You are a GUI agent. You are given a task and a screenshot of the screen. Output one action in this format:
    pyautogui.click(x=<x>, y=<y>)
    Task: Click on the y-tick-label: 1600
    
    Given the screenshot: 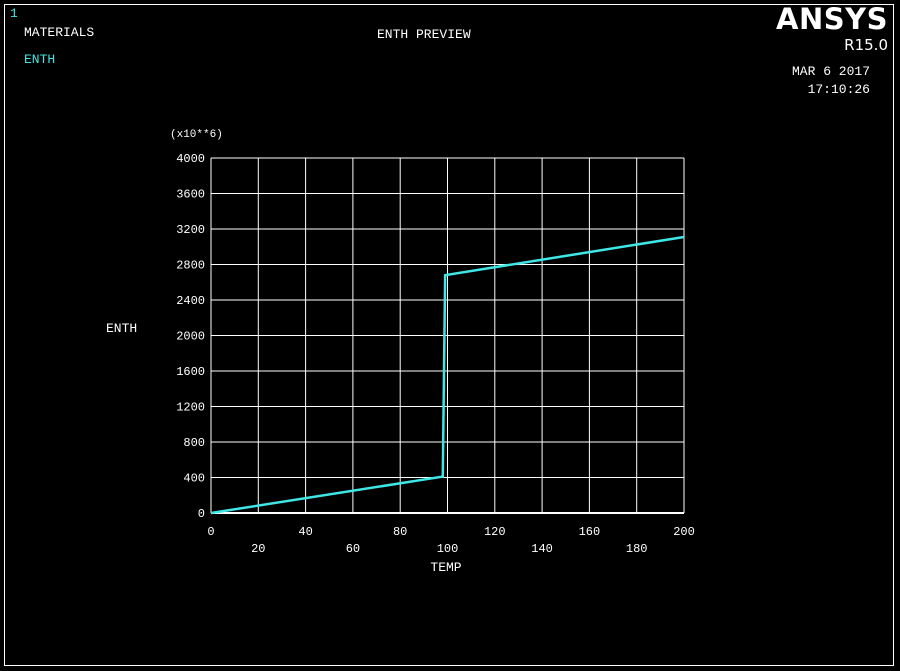 What is the action you would take?
    pyautogui.click(x=190, y=372)
    